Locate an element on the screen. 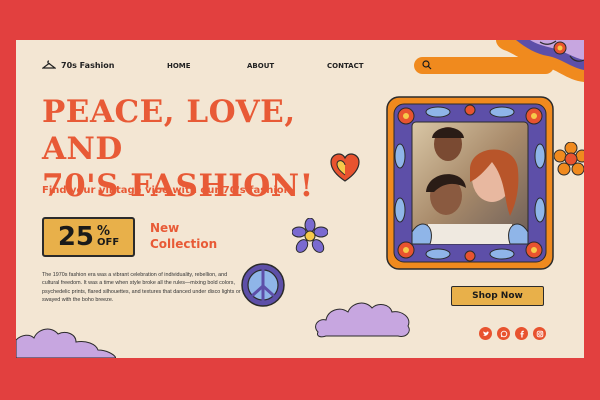 The height and width of the screenshot is (400, 600). search-bar is located at coordinates (484, 65).